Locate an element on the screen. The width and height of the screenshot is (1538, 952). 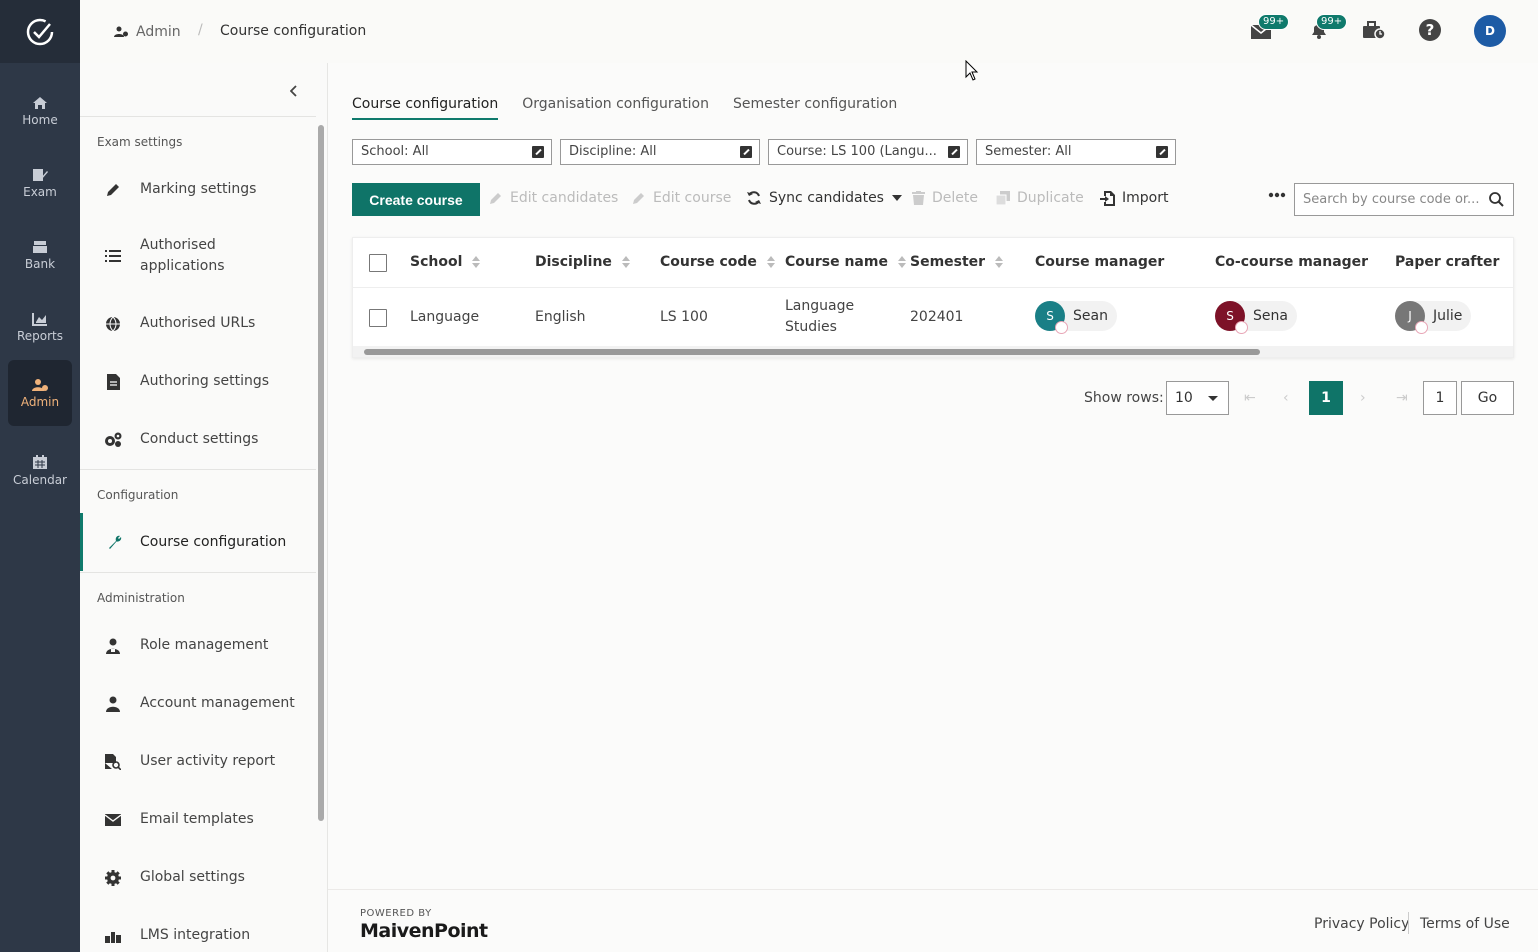
duplicate-button: Duplicate is located at coordinates (1040, 198).